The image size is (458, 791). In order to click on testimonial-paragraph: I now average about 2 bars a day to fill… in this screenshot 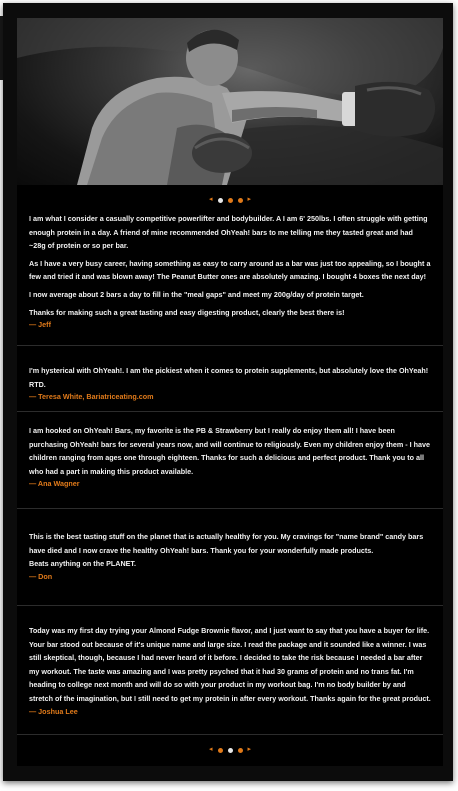, I will do `click(196, 294)`.